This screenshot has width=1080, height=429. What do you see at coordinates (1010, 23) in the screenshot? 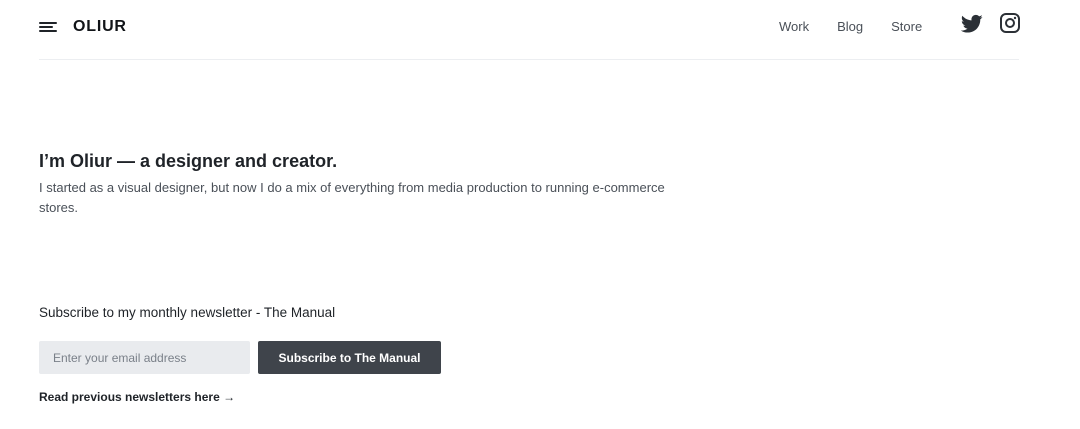
I see `instagram-icon` at bounding box center [1010, 23].